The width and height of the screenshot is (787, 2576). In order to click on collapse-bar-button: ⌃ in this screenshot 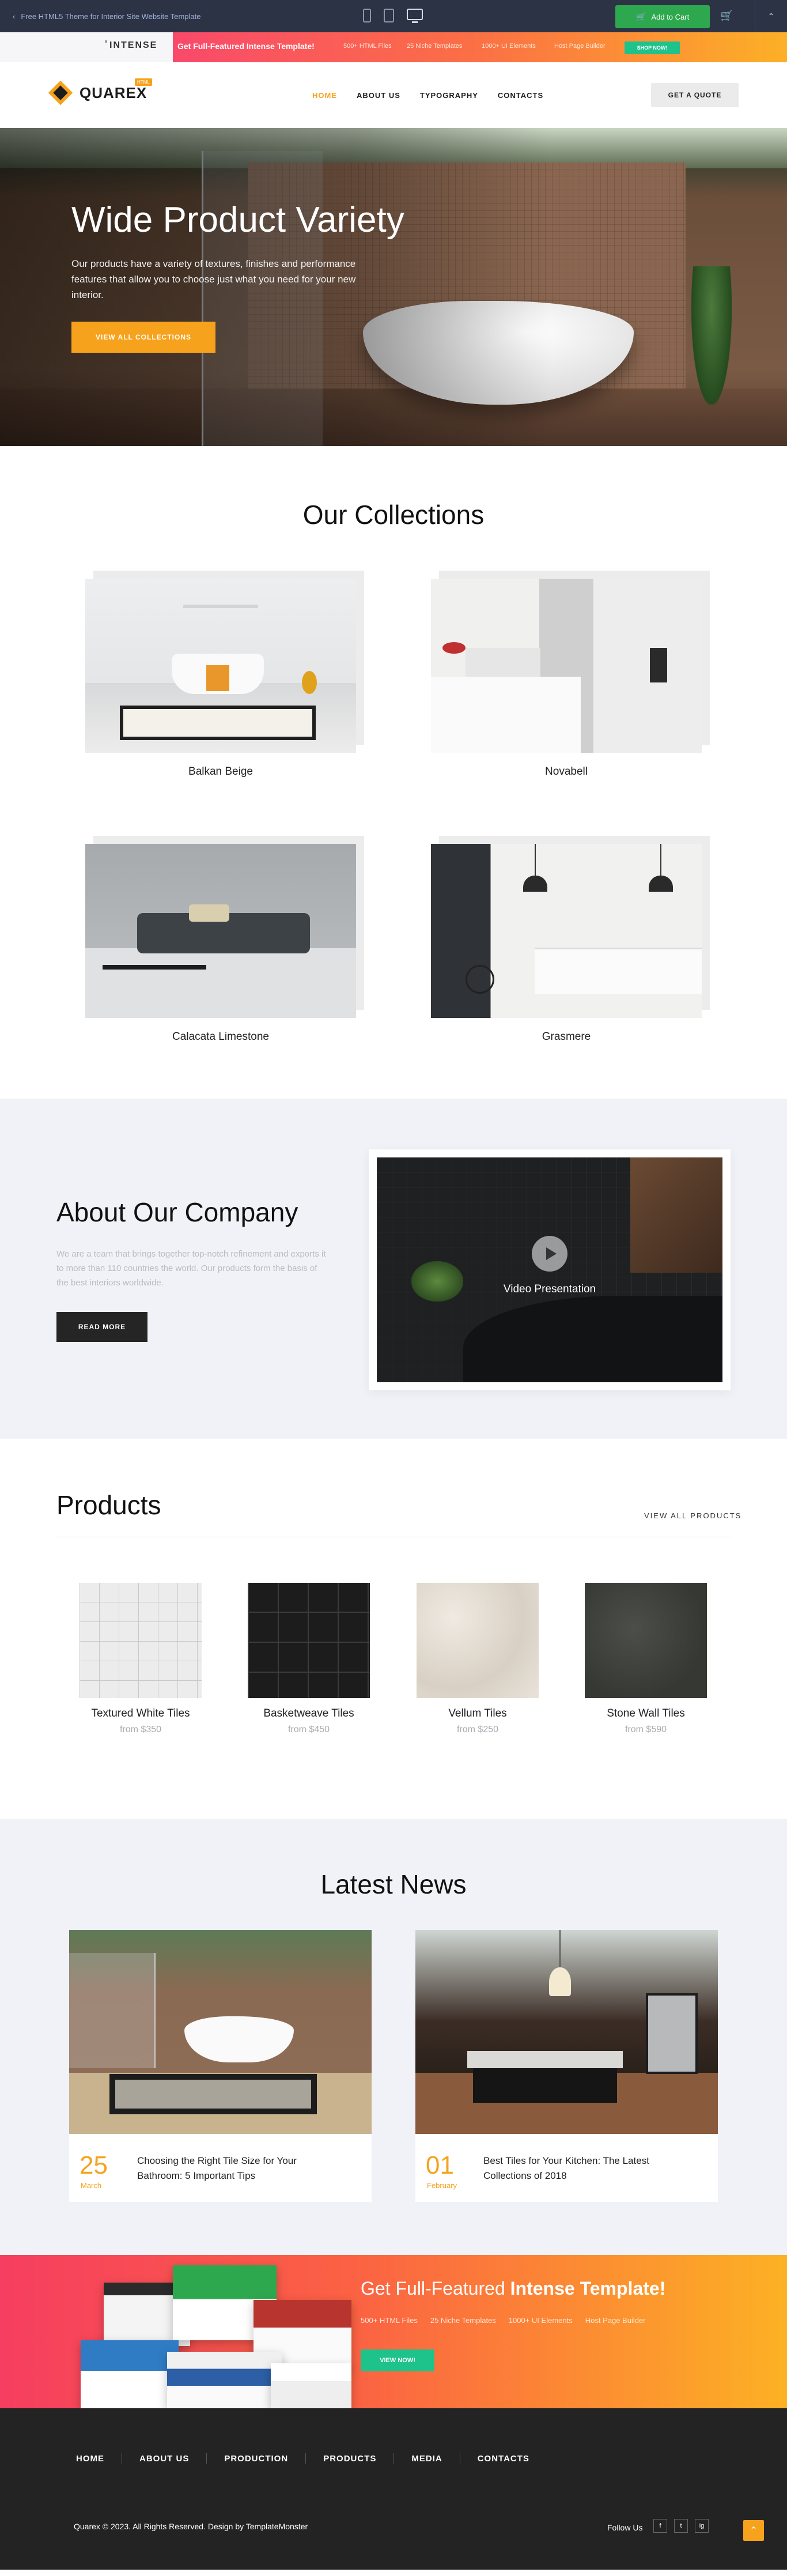, I will do `click(771, 16)`.